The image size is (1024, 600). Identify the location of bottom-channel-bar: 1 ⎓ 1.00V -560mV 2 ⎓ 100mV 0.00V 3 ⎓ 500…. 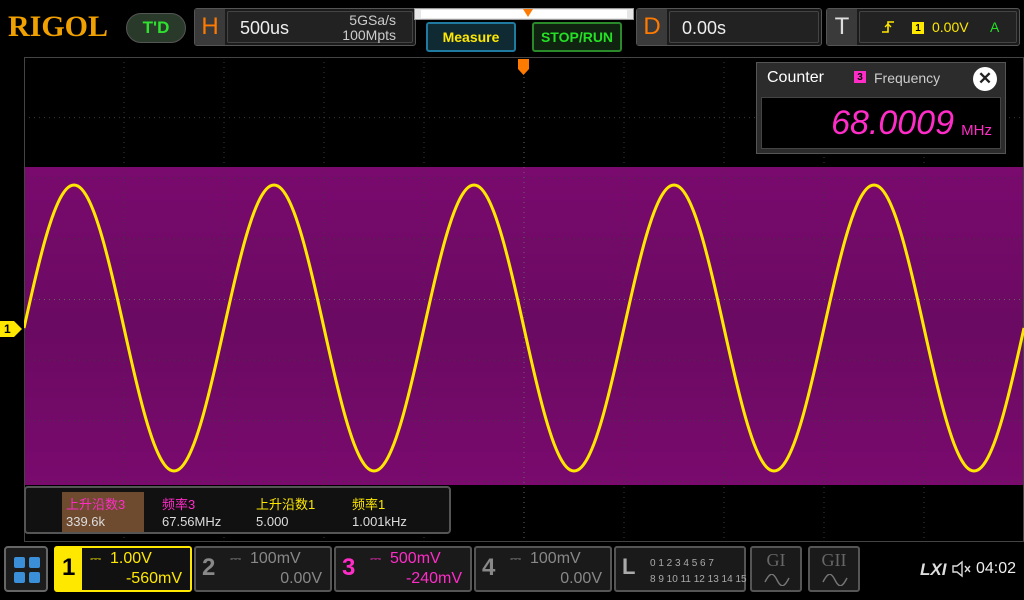
(512, 571).